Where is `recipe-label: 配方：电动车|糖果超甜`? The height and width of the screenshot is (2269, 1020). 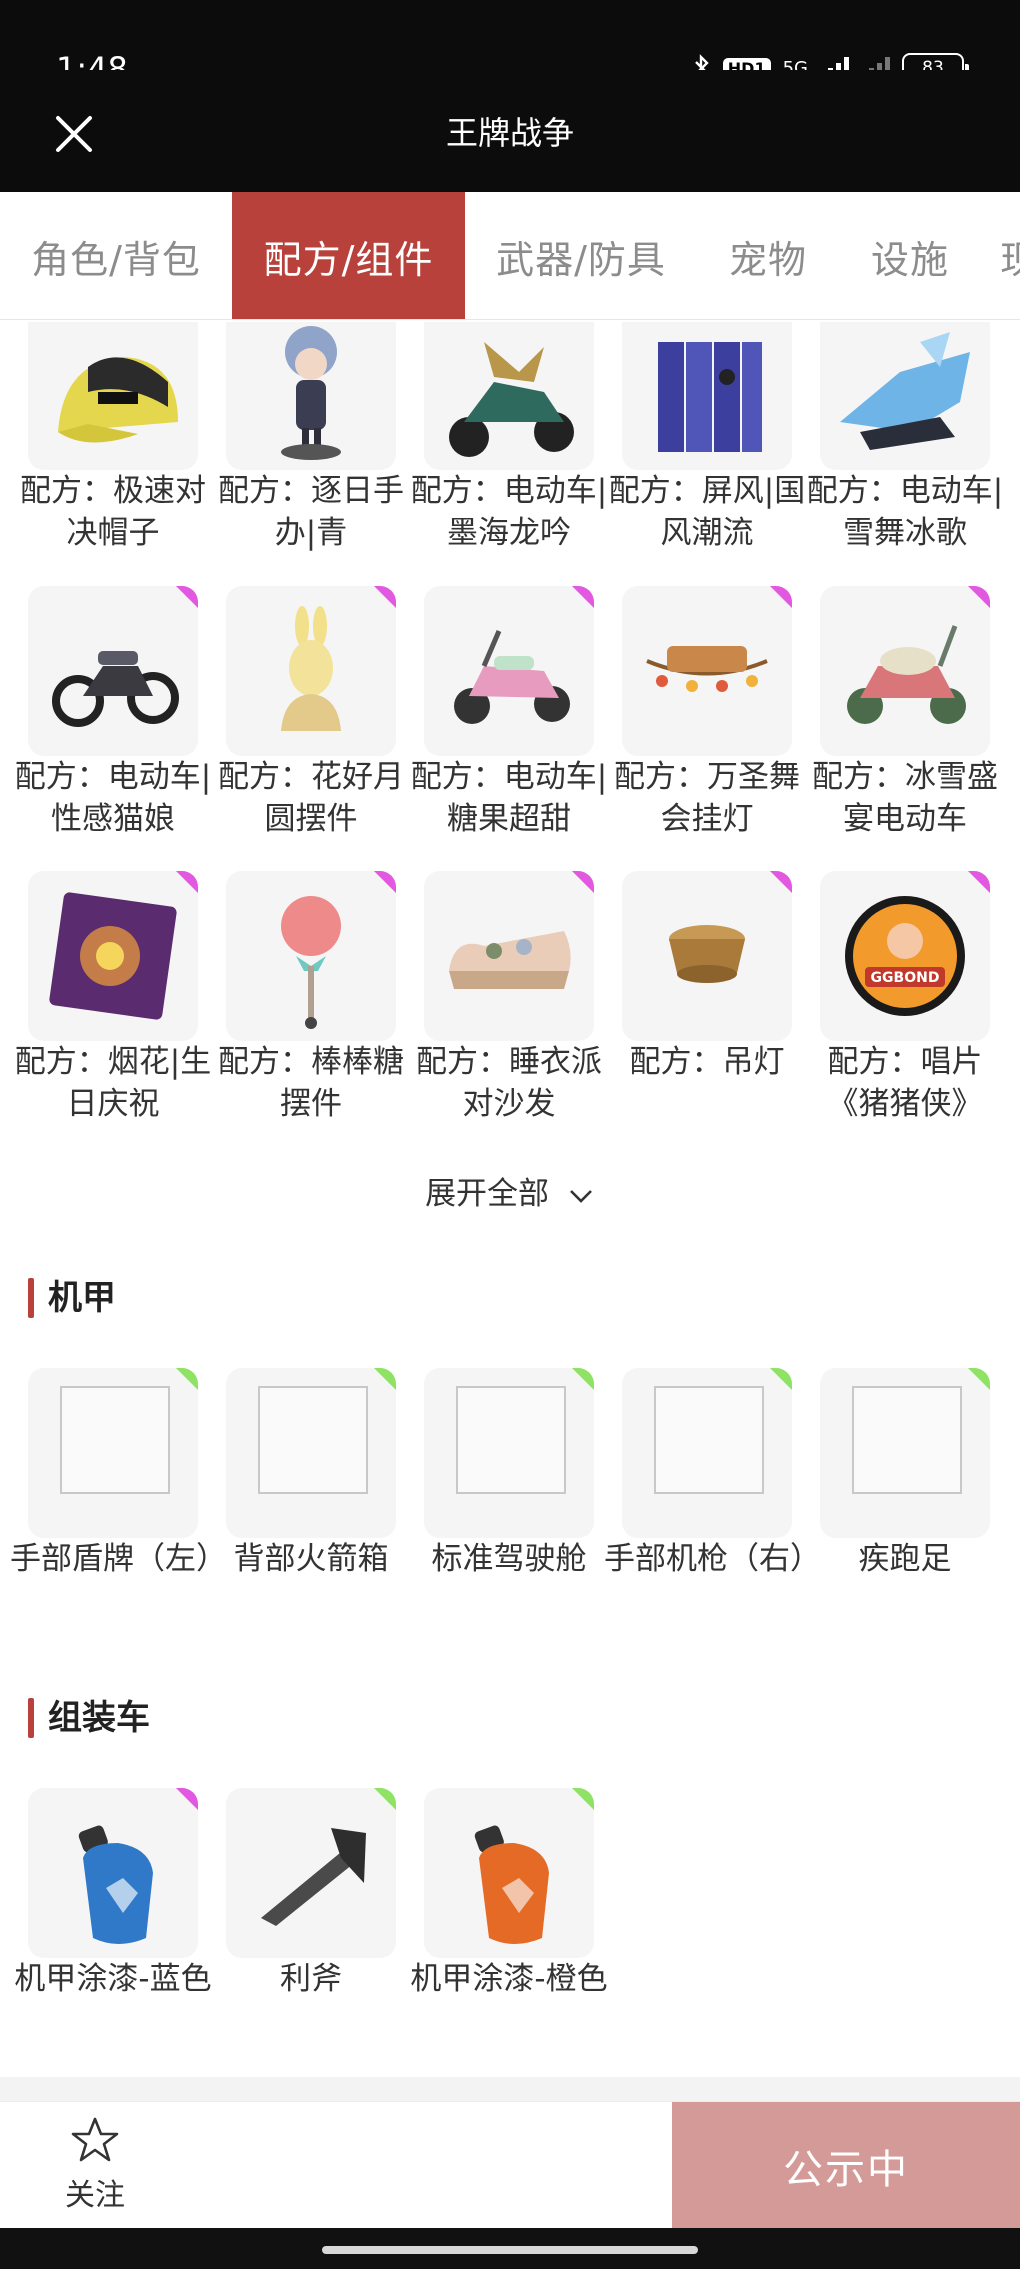 recipe-label: 配方：电动车|糖果超甜 is located at coordinates (509, 798).